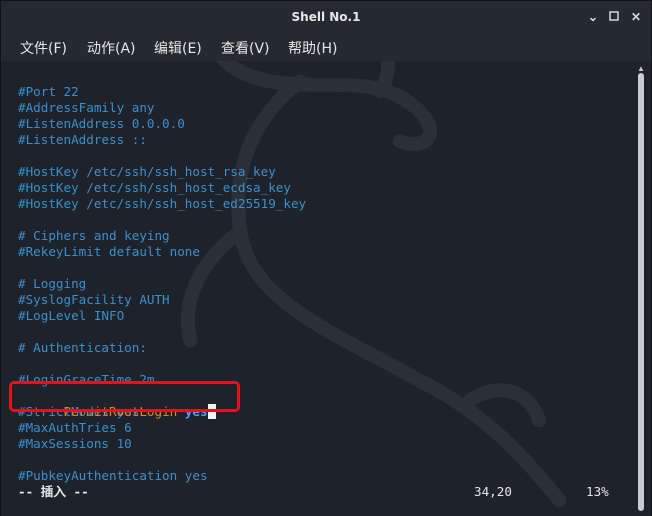 This screenshot has height=516, width=652. I want to click on maximize-icon, so click(614, 17).